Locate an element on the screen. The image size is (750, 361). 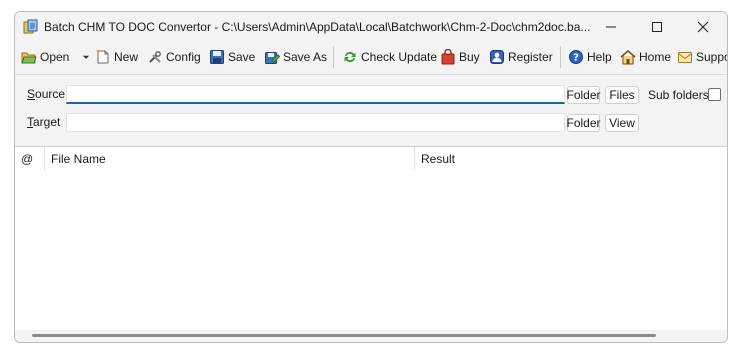
check-update-label: Check Update is located at coordinates (399, 57).